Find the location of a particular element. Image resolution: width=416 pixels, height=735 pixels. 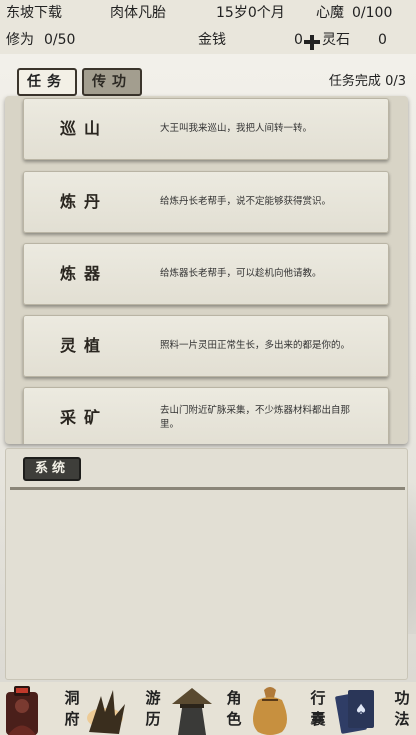

cave-dwelling-icon is located at coordinates (22, 708).